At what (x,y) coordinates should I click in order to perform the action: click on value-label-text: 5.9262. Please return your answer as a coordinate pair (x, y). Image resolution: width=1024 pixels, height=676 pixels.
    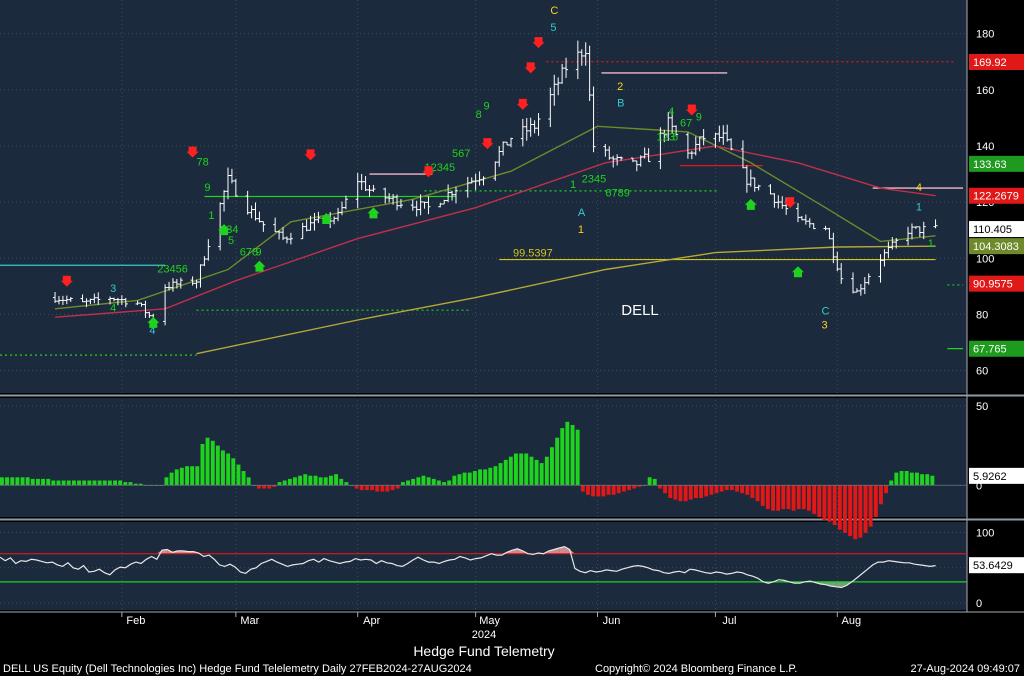
    Looking at the image, I should click on (990, 477).